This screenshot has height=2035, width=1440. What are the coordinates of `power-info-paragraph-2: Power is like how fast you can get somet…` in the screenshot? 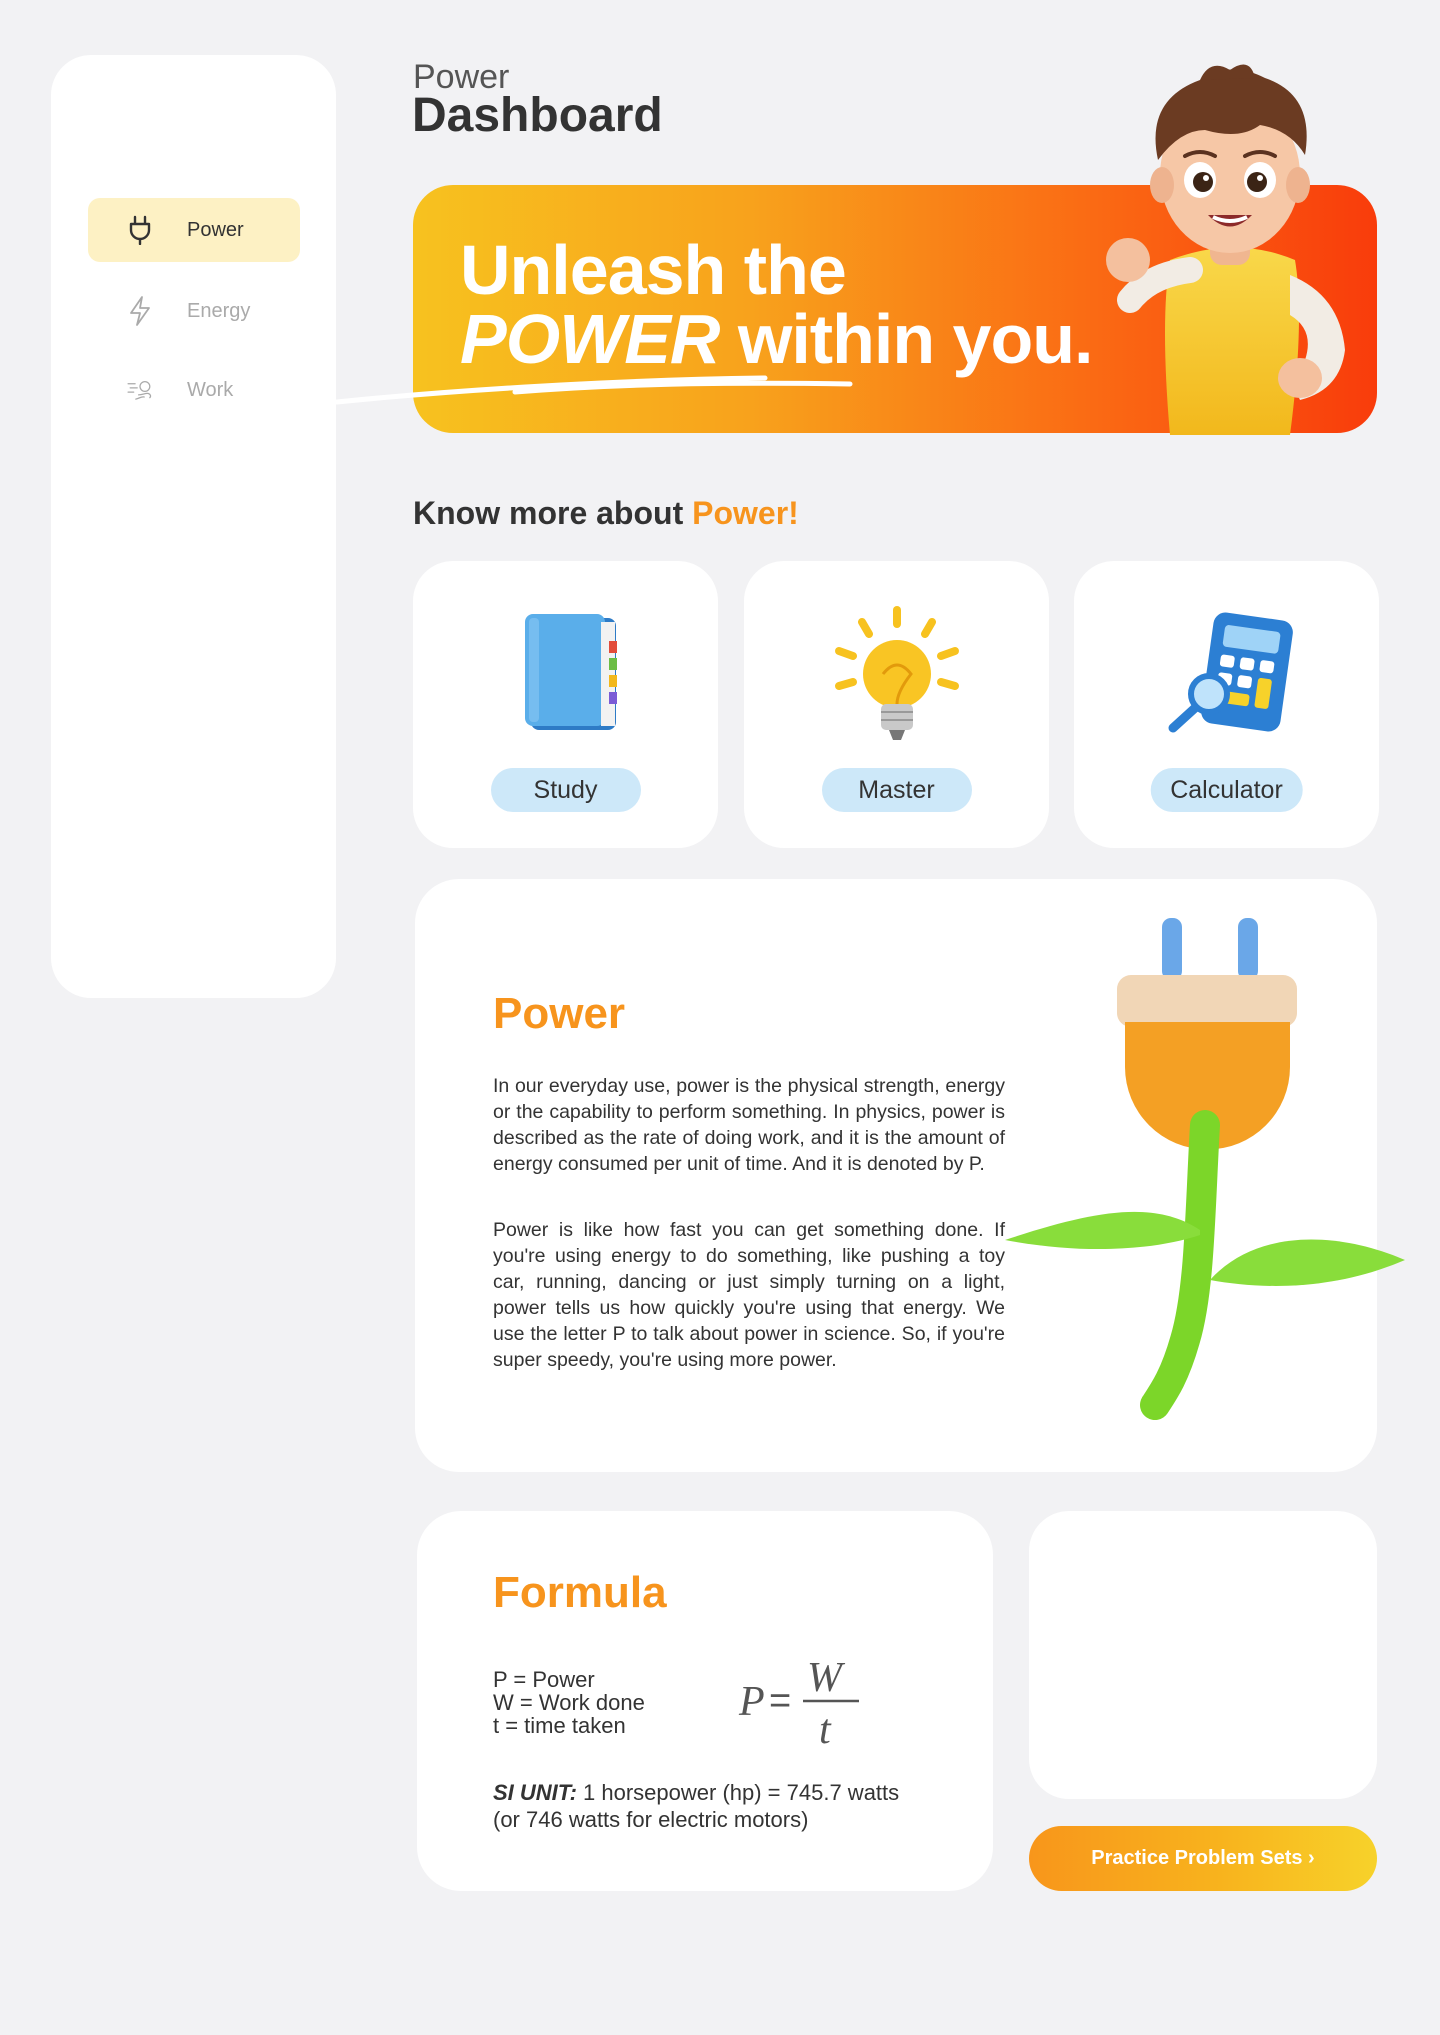 It's located at (749, 1295).